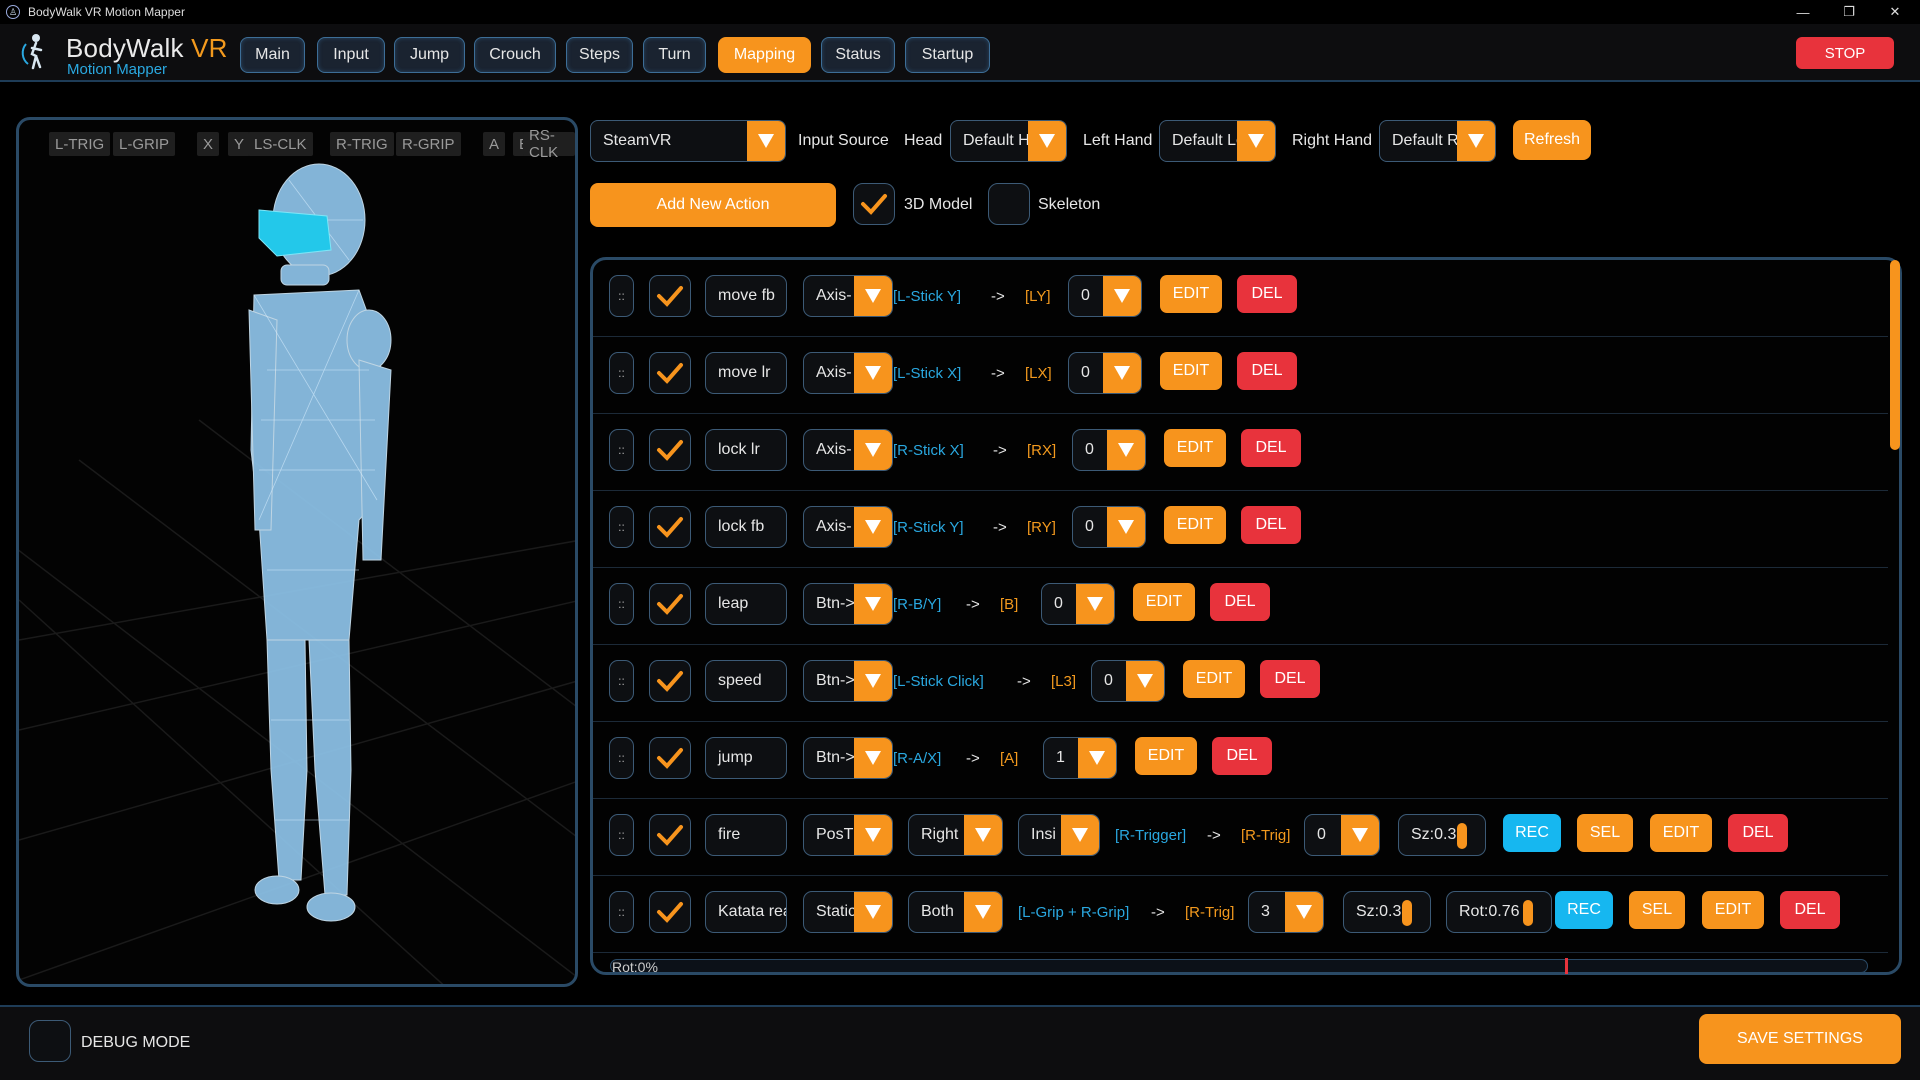  Describe the element at coordinates (1239, 966) in the screenshot. I see `rotation-slider` at that location.